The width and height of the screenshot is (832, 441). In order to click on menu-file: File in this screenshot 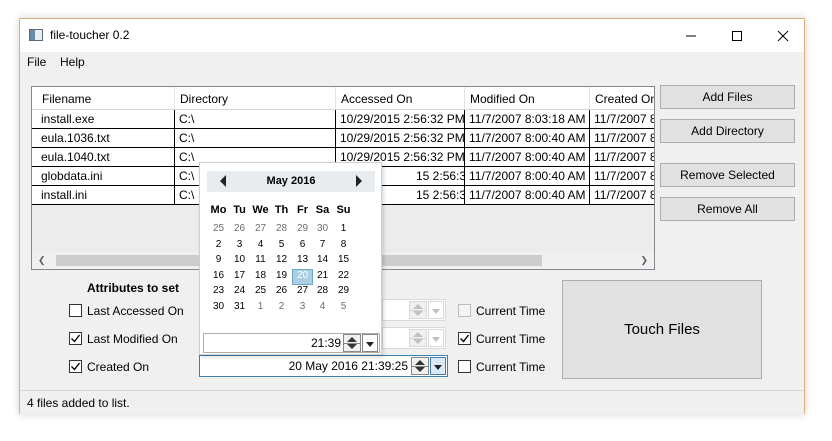, I will do `click(36, 62)`.